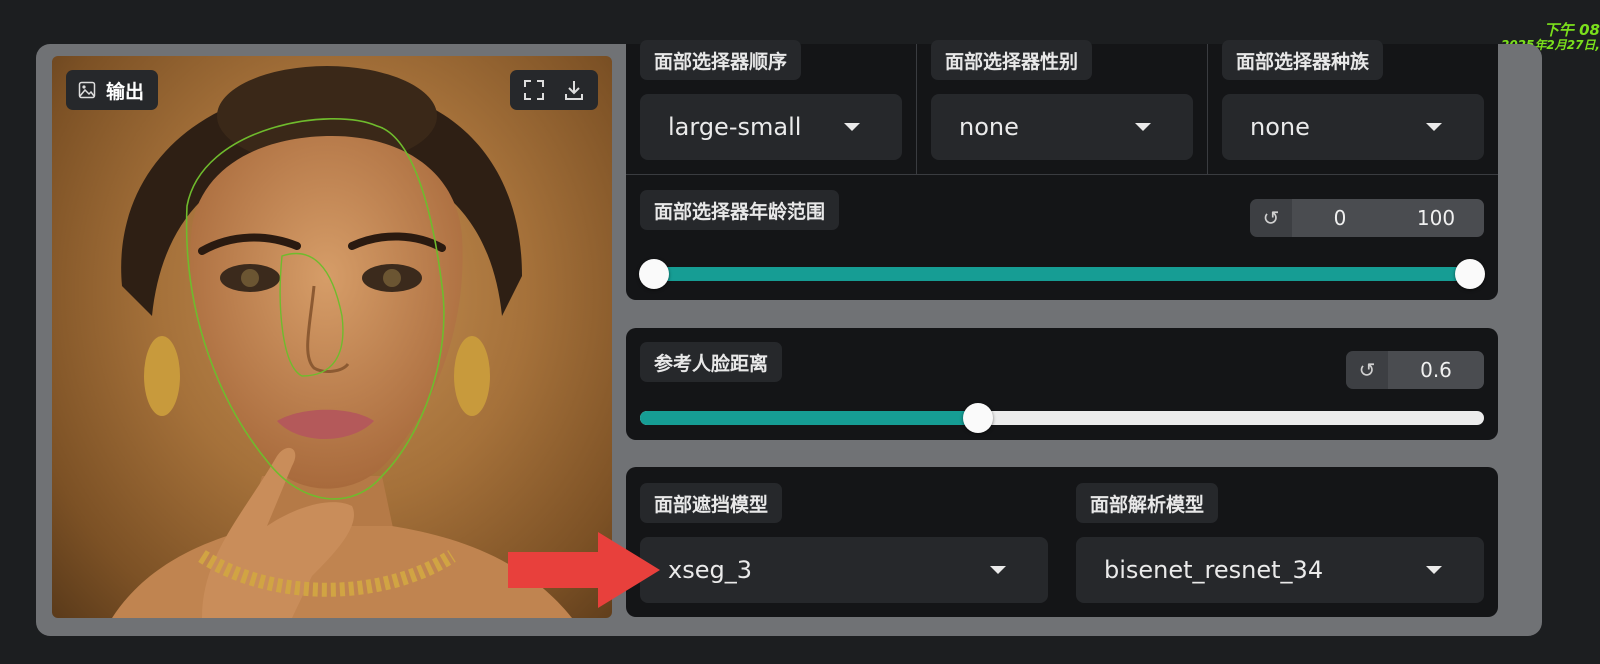  Describe the element at coordinates (1280, 127) in the screenshot. I see `face-selector-race-value: none` at that location.